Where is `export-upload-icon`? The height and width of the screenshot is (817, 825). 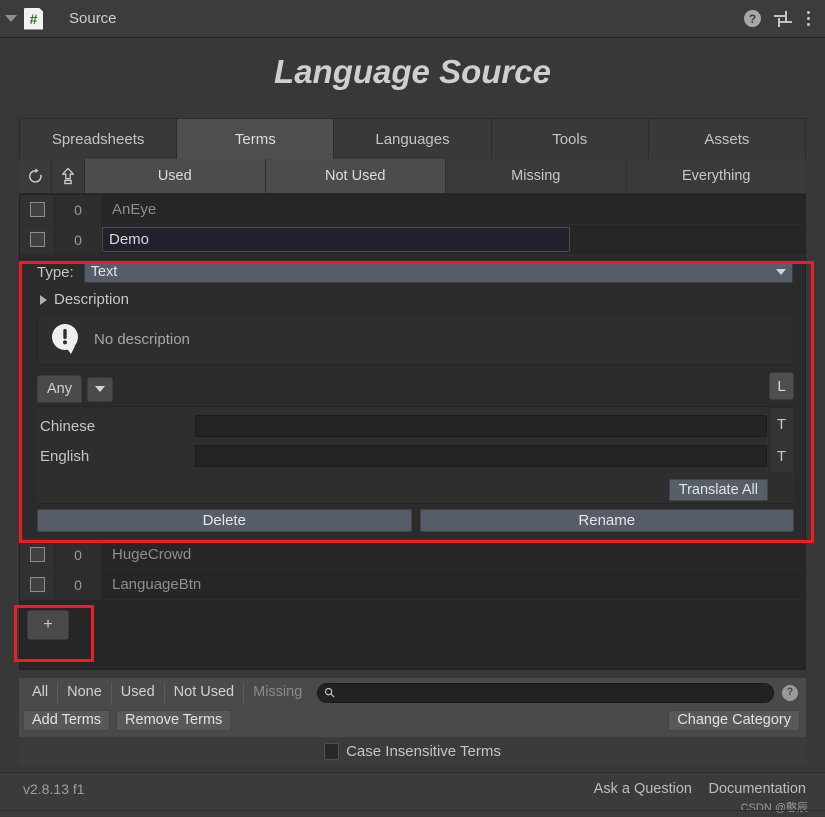
export-upload-icon is located at coordinates (68, 176).